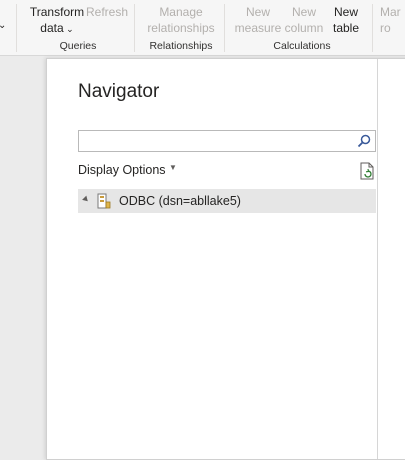 The width and height of the screenshot is (405, 460). Describe the element at coordinates (302, 46) in the screenshot. I see `group-label-calculations: Calculations` at that location.